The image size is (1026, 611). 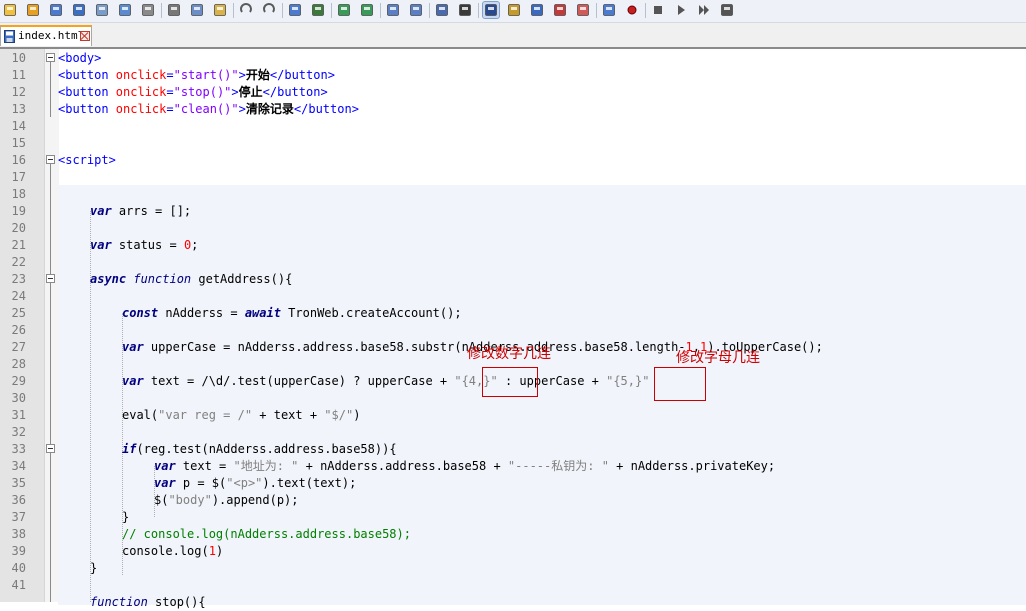 What do you see at coordinates (537, 10) in the screenshot?
I see `document-map-icon` at bounding box center [537, 10].